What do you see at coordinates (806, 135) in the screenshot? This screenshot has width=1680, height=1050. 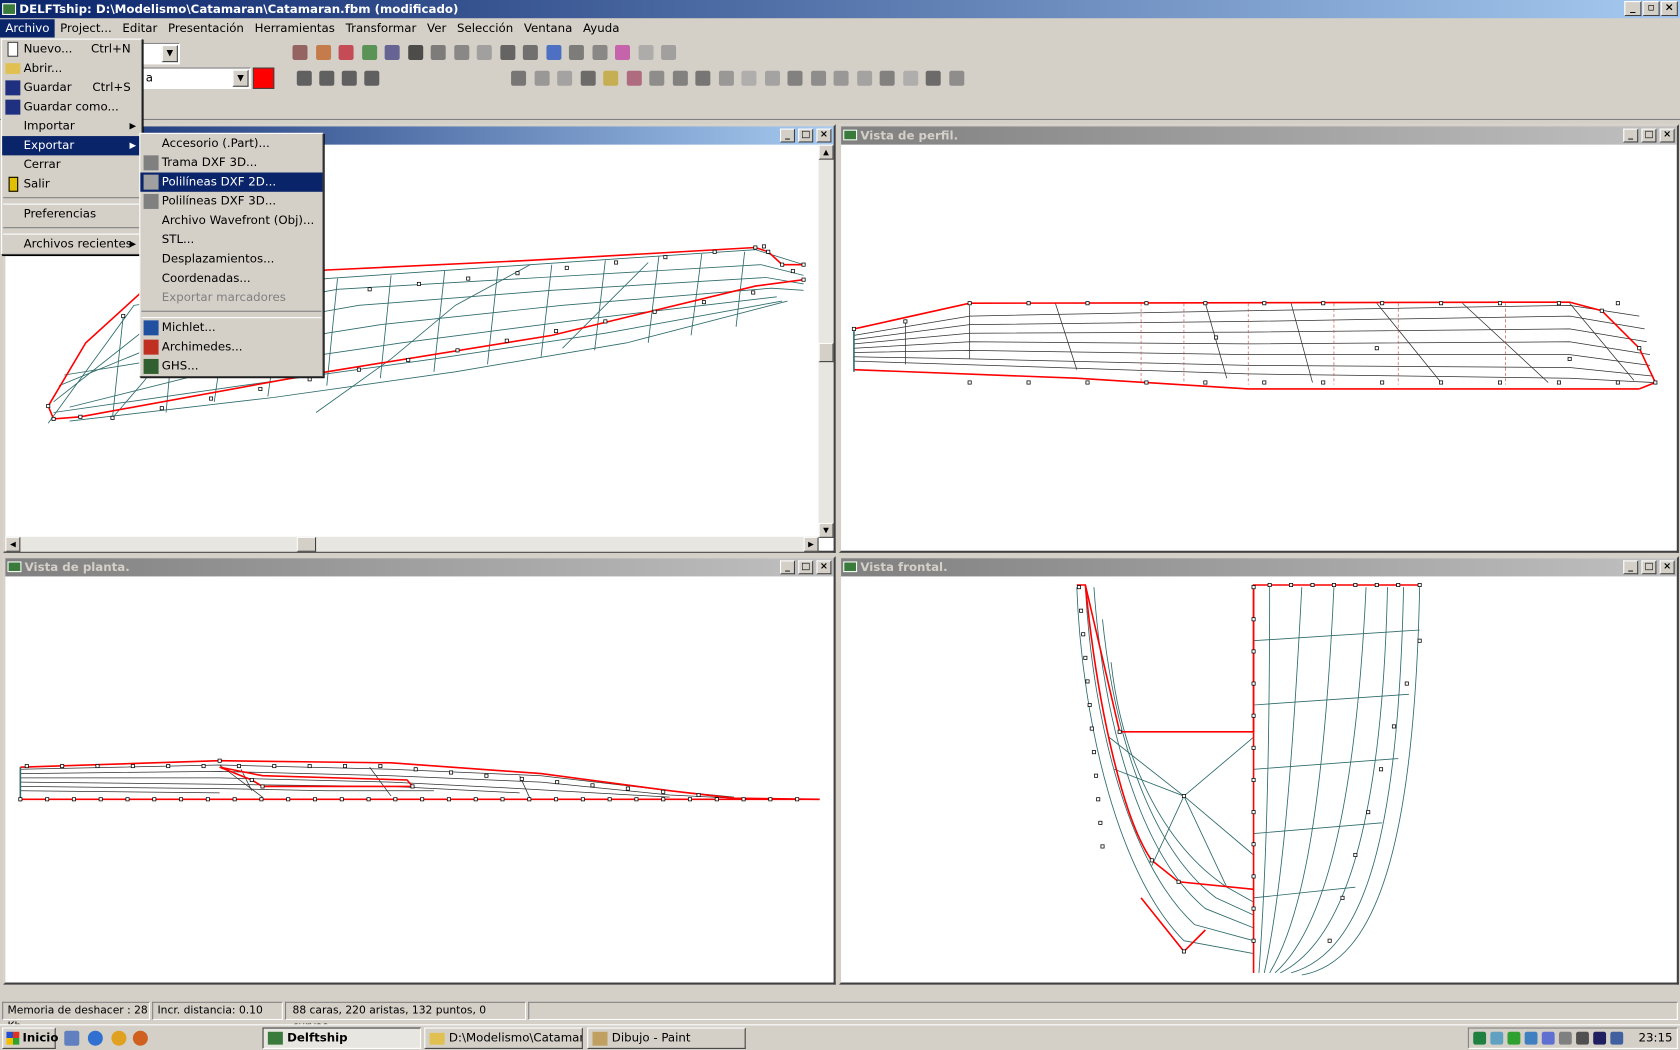 I see `maximize-button: □` at bounding box center [806, 135].